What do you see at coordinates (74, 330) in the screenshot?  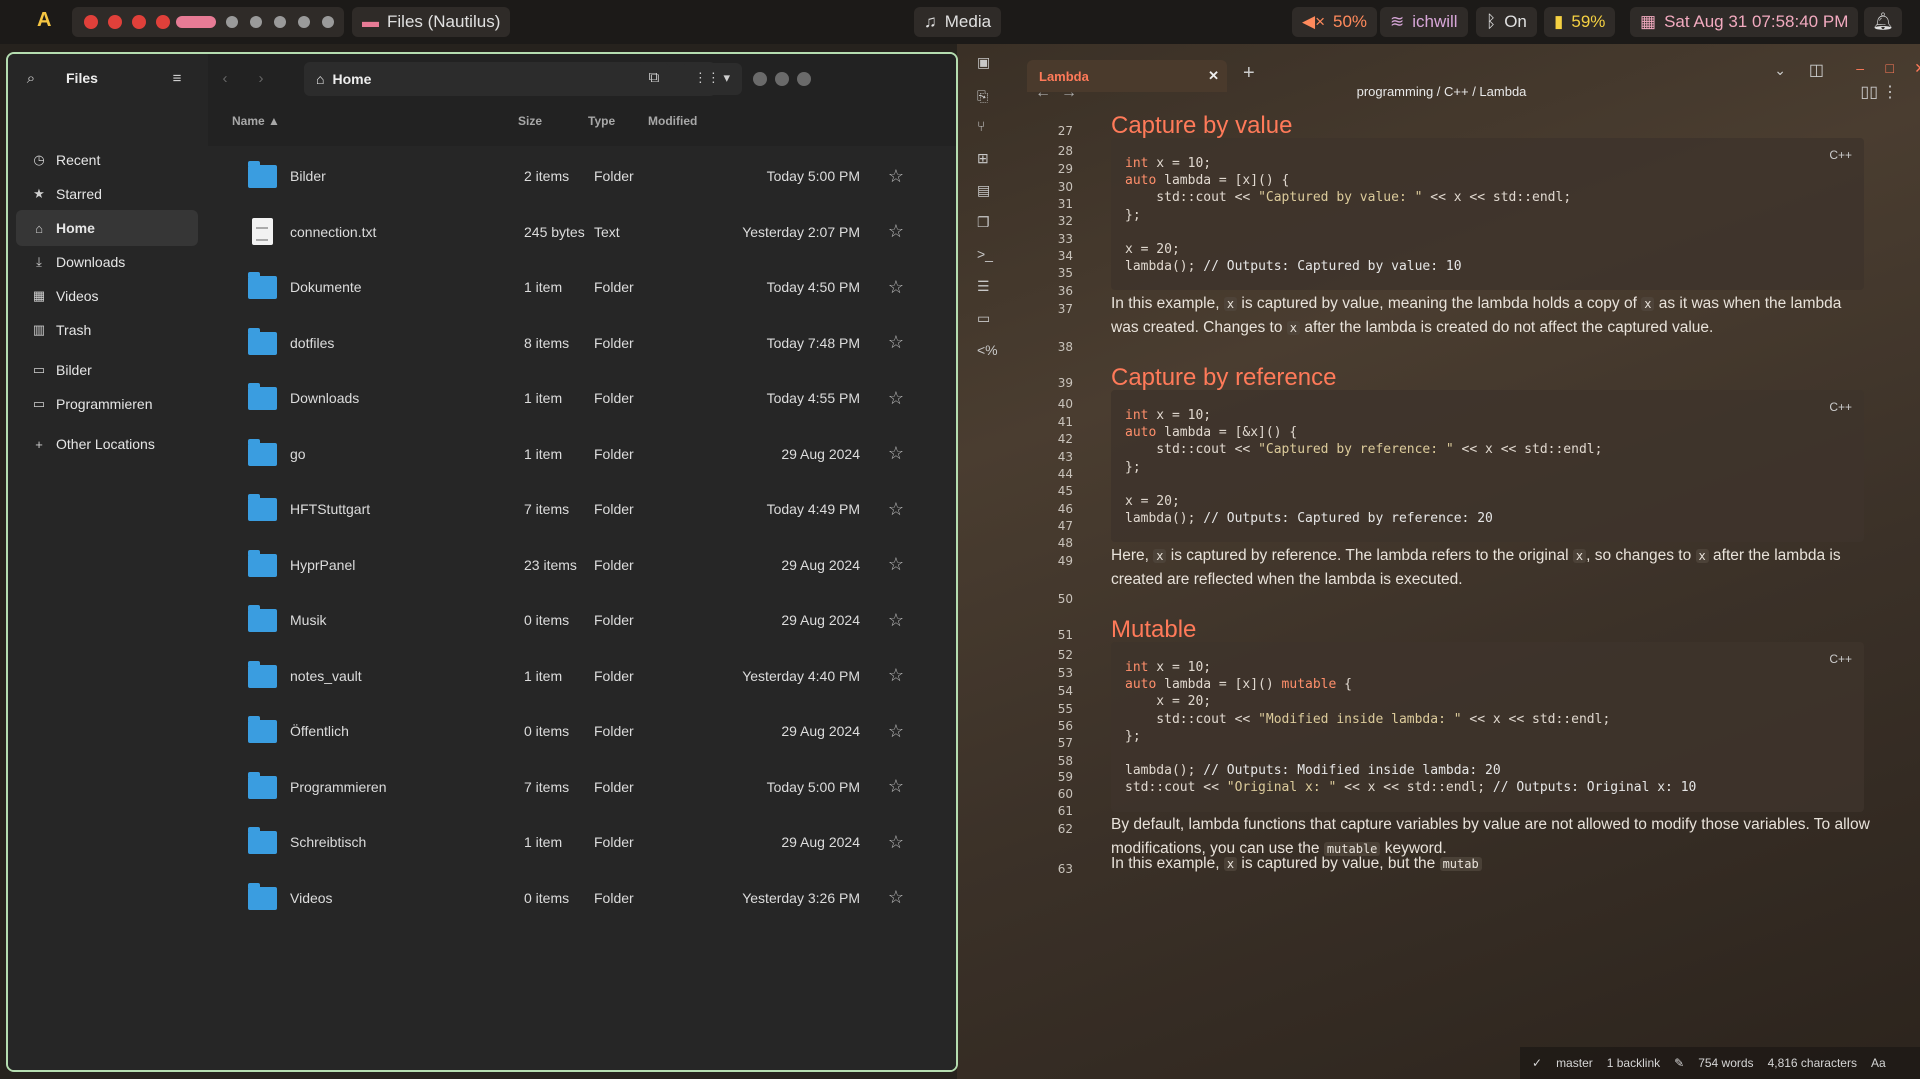 I see `sidebar-item-label: Trash` at bounding box center [74, 330].